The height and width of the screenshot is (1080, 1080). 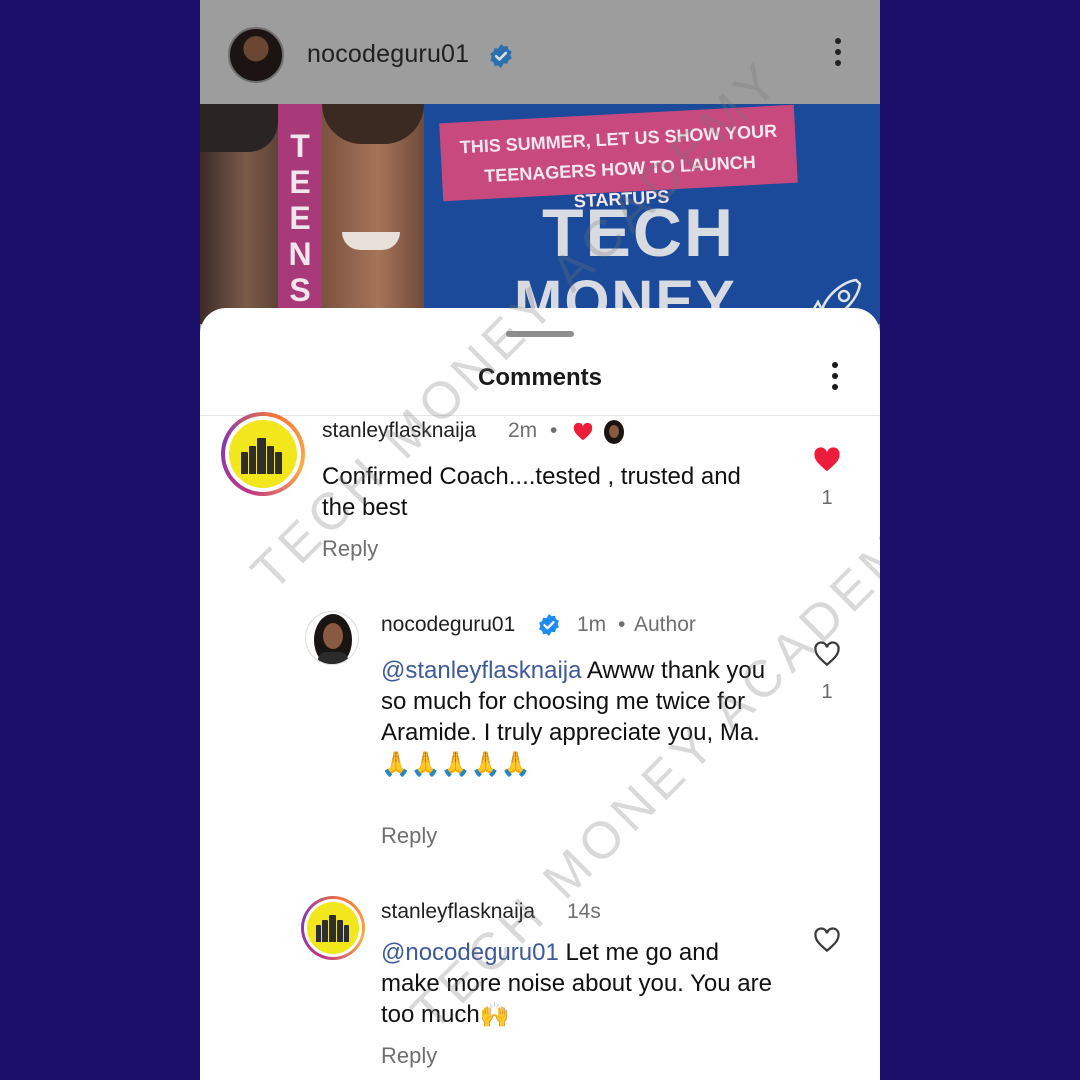 What do you see at coordinates (827, 460) in the screenshot?
I see `heart-filled-icon` at bounding box center [827, 460].